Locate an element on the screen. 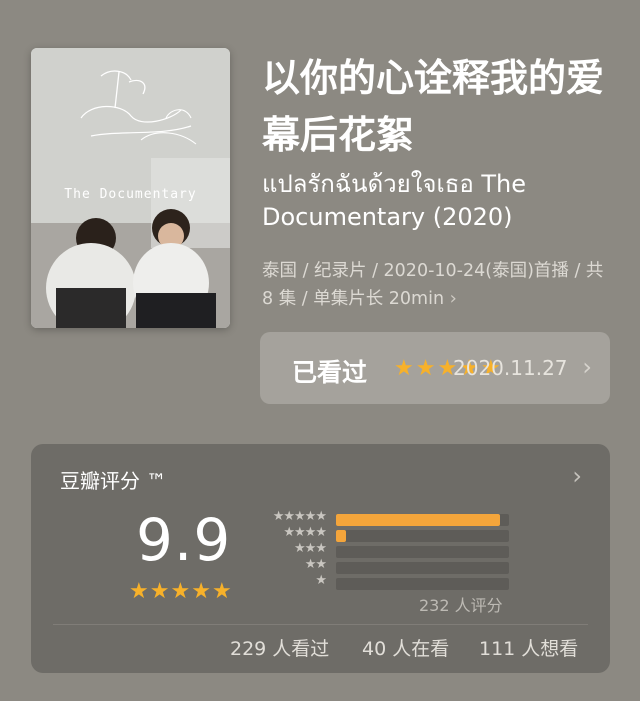 The image size is (640, 701). divider is located at coordinates (320, 624).